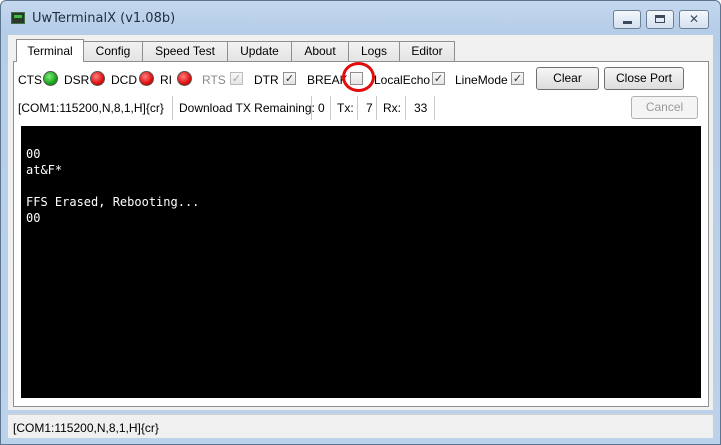 The width and height of the screenshot is (721, 445). I want to click on tab-logs: Logs, so click(374, 51).